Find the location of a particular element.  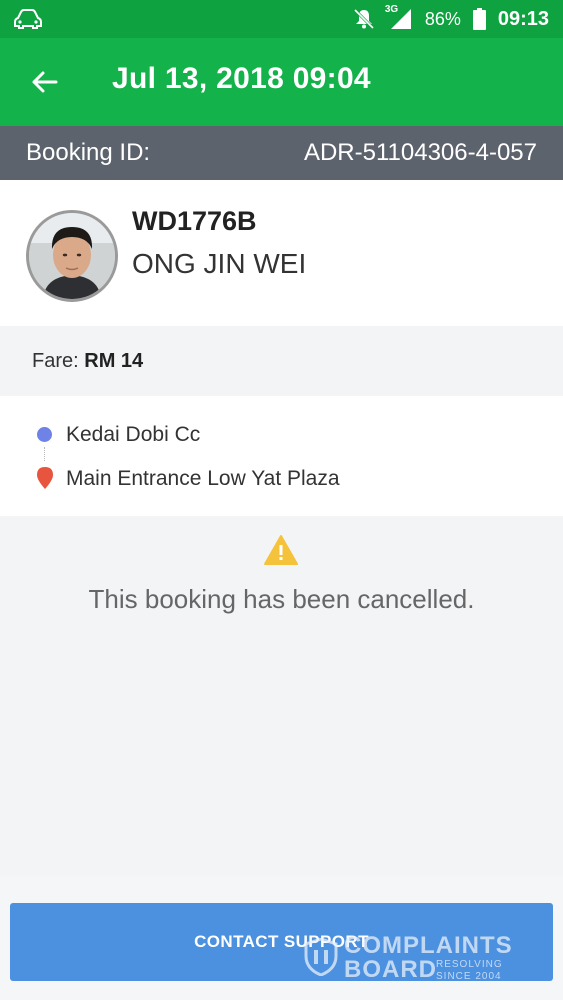

driver-card: WD1776B ONG JIN WEI is located at coordinates (281, 253).